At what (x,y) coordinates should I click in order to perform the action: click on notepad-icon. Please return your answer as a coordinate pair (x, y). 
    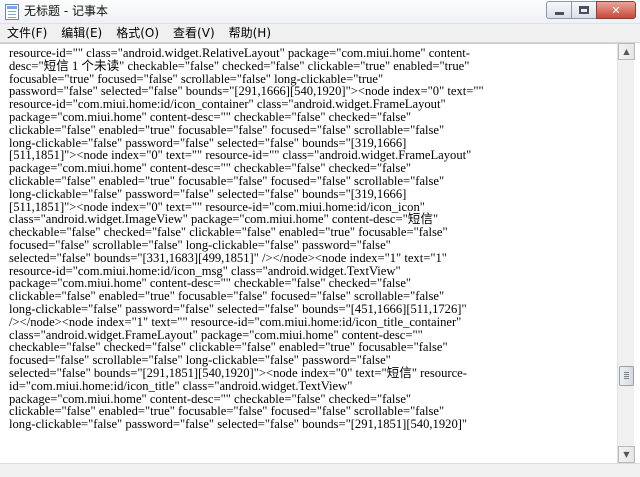
    Looking at the image, I should click on (12, 12).